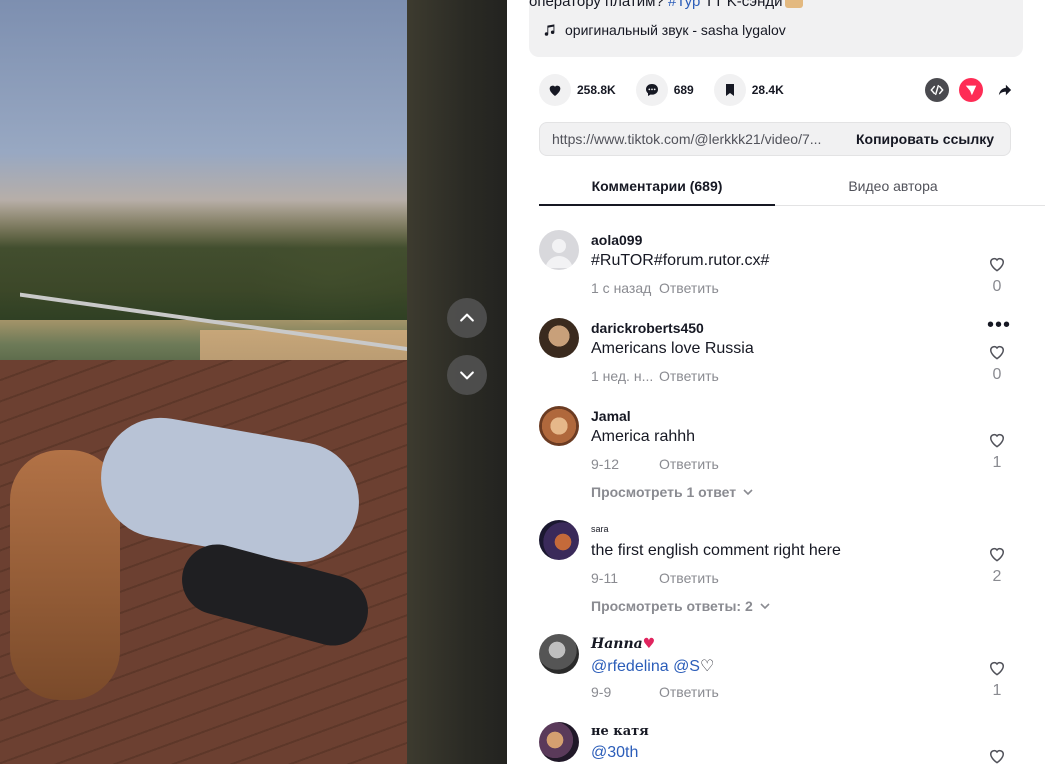 The width and height of the screenshot is (1045, 764). I want to click on view-replies-label: Просмотреть 1 ответ, so click(664, 492).